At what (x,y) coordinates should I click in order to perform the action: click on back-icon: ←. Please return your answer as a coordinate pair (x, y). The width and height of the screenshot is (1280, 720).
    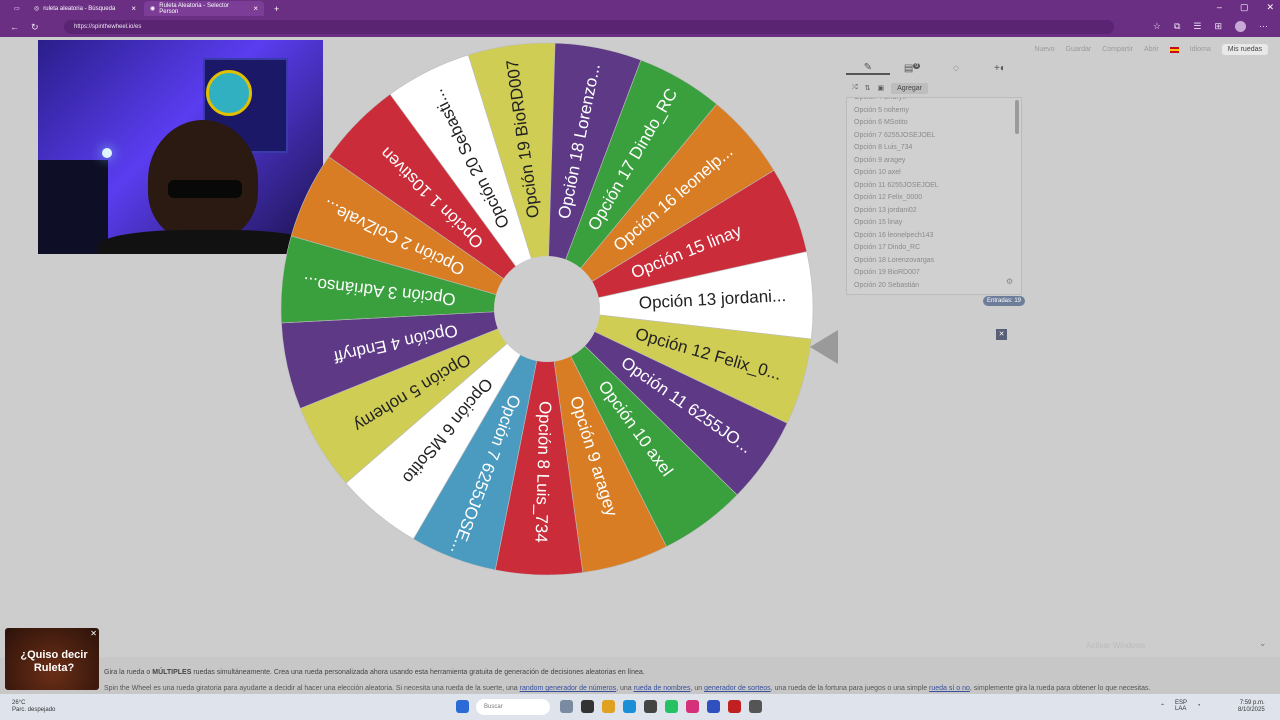
    Looking at the image, I should click on (14, 27).